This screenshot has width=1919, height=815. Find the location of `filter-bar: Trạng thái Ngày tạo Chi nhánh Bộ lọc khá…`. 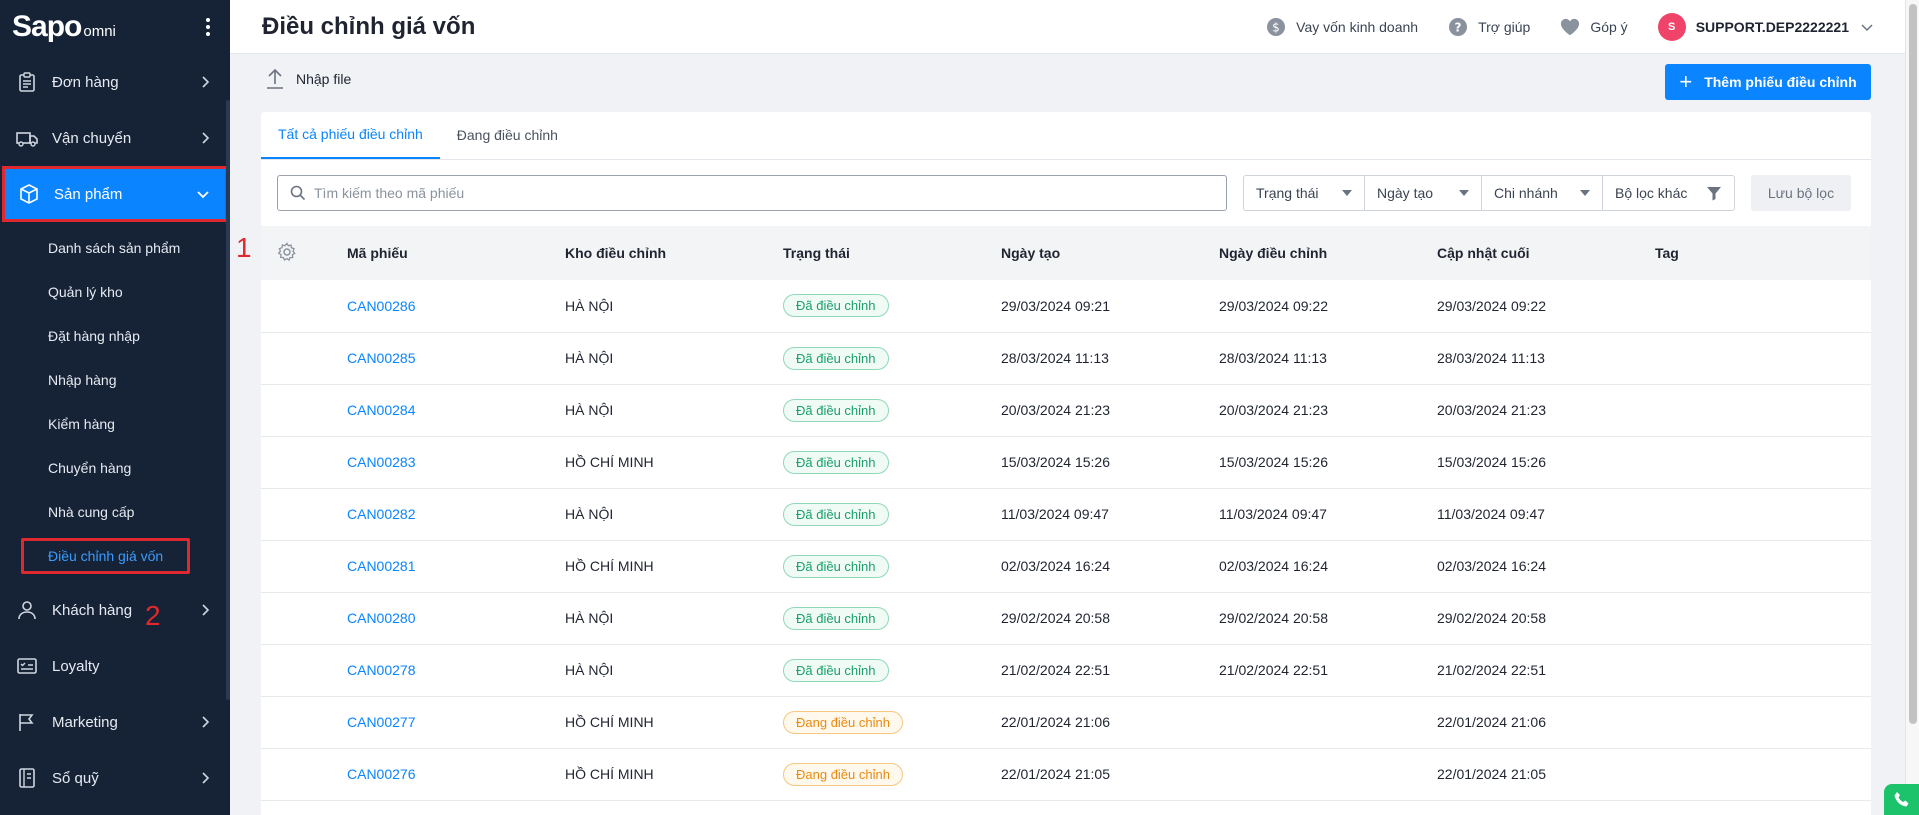

filter-bar: Trạng thái Ngày tạo Chi nhánh Bộ lọc khá… is located at coordinates (1066, 193).